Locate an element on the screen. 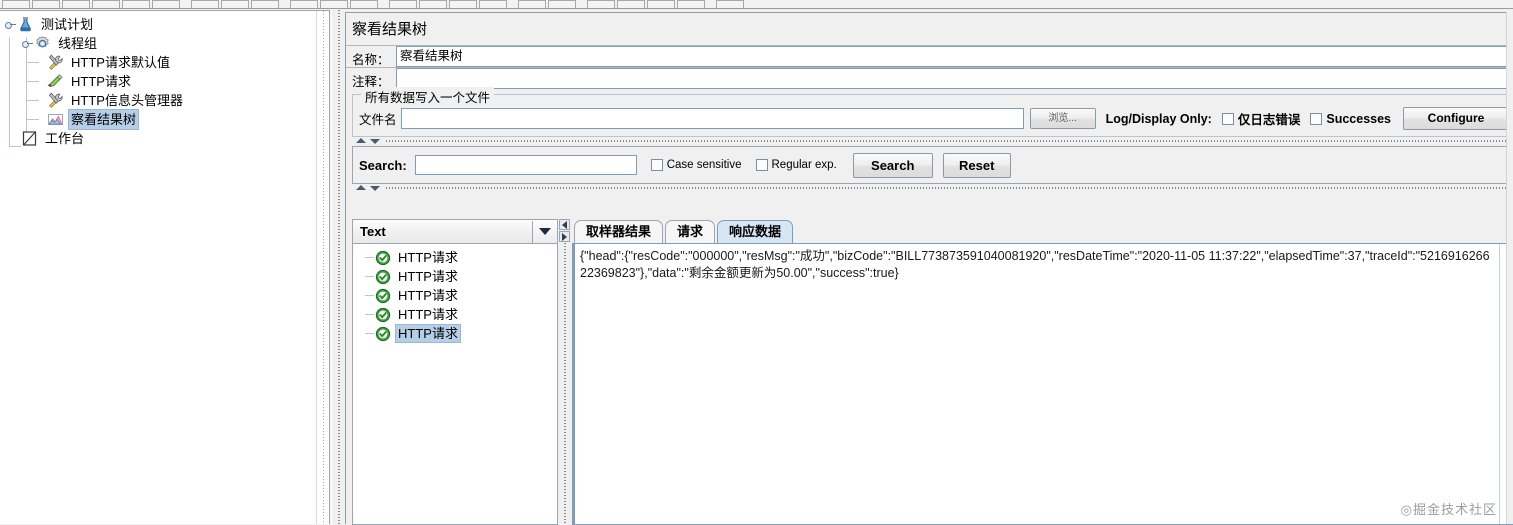 The width and height of the screenshot is (1513, 525). regular-exp-checkbox: Regular exp. is located at coordinates (796, 165).